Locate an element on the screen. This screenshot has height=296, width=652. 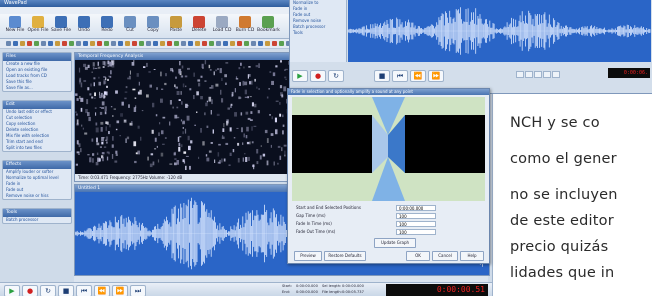
sidebar-panel-header: Files is located at coordinates (37, 57).